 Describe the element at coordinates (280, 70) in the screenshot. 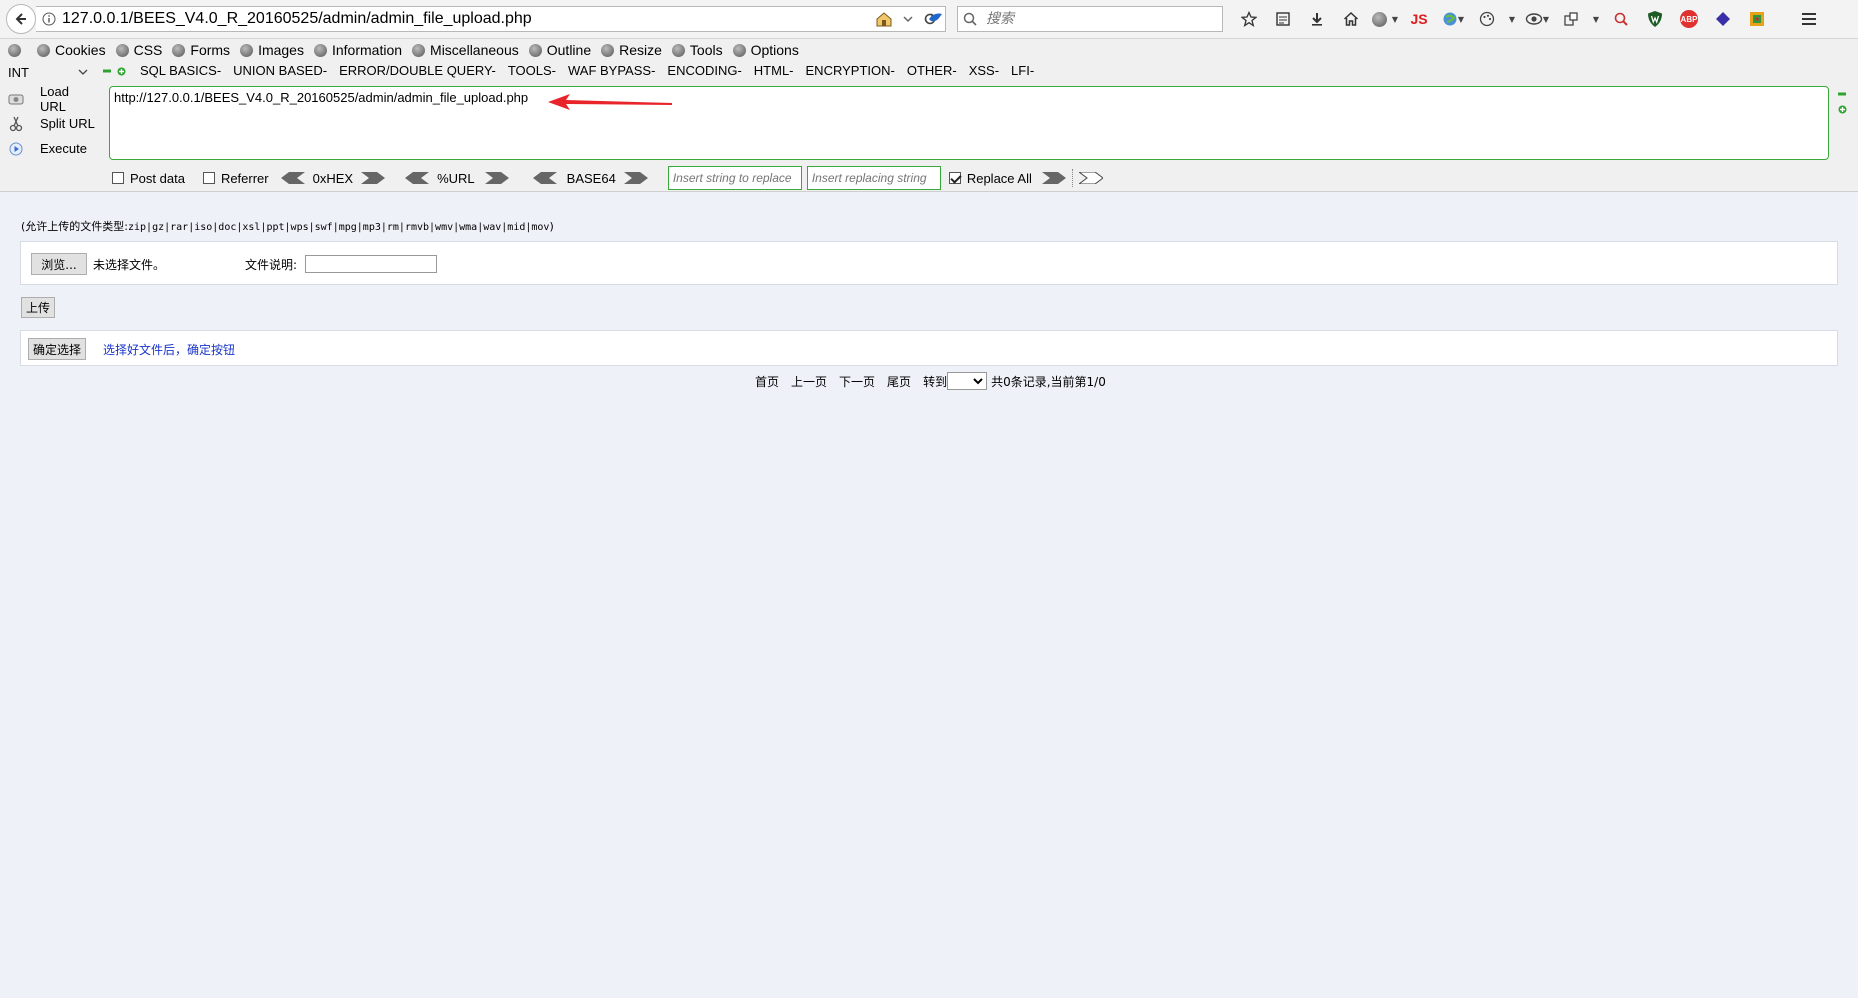

I see `menu-union-based: UNION BASED-` at that location.